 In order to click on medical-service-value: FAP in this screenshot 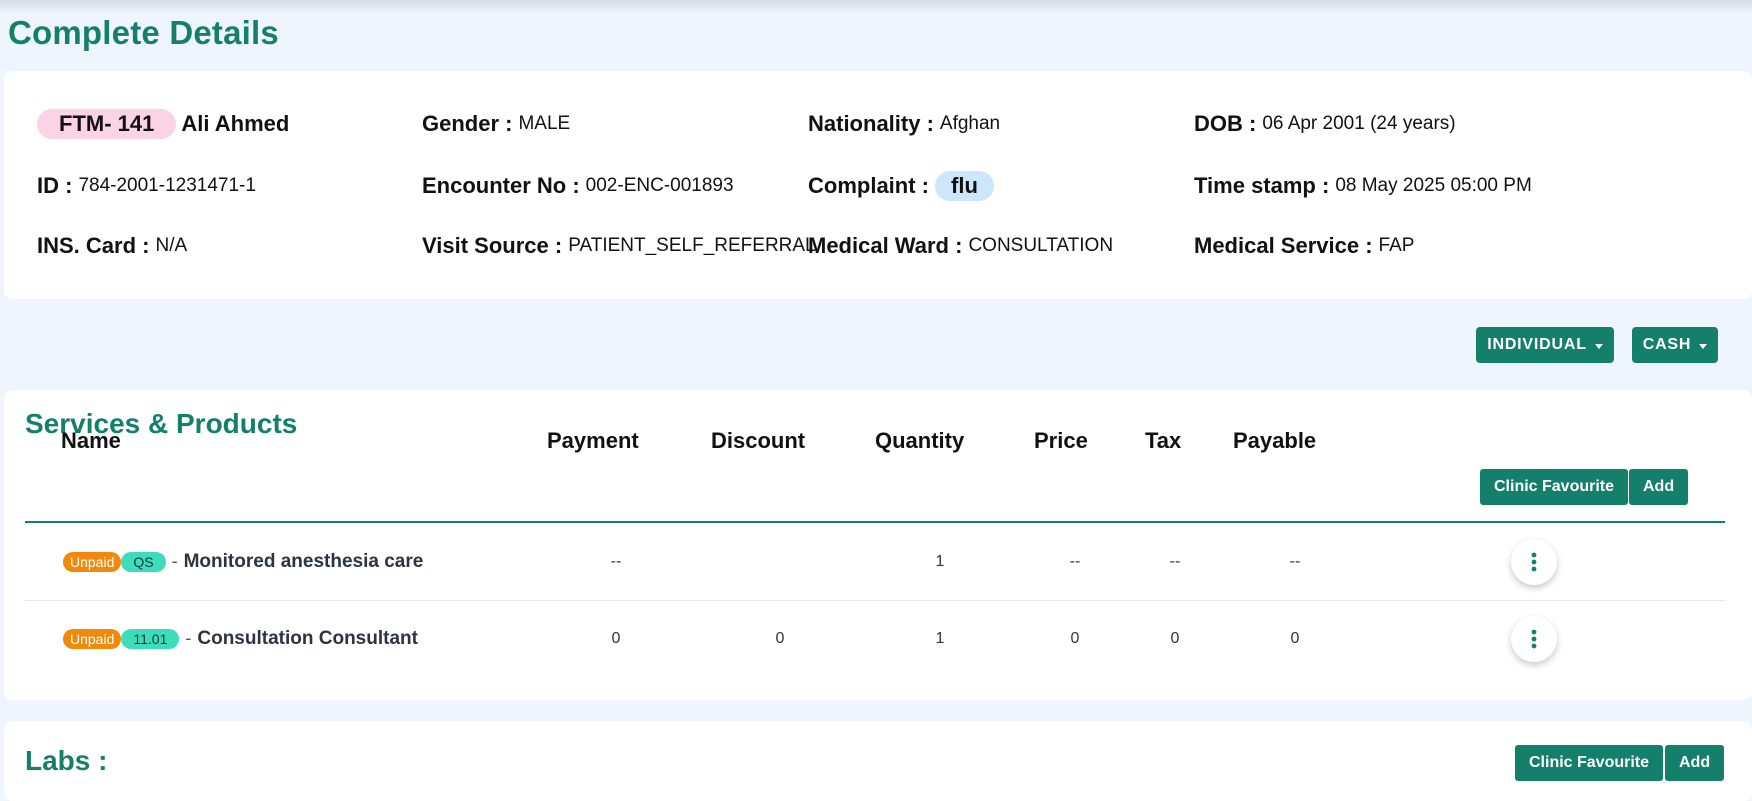, I will do `click(1396, 245)`.